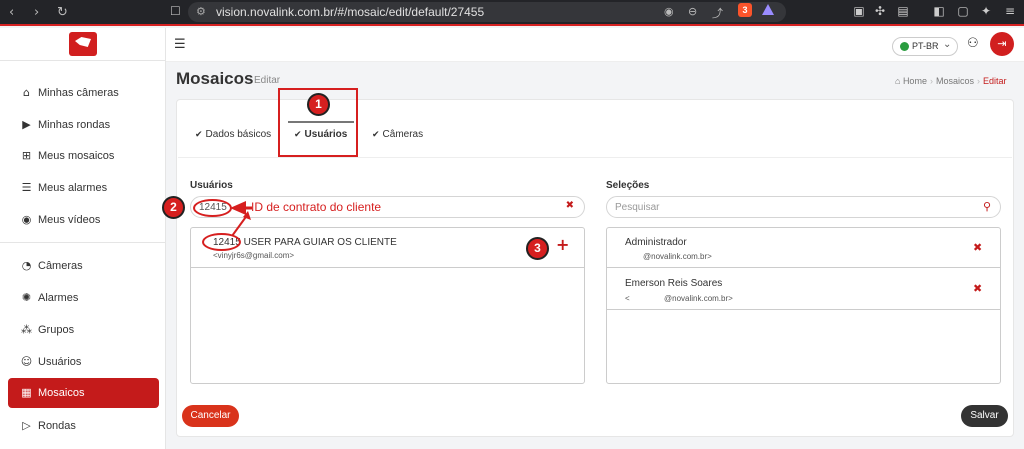  I want to click on siren-icon: ✺, so click(26, 297).